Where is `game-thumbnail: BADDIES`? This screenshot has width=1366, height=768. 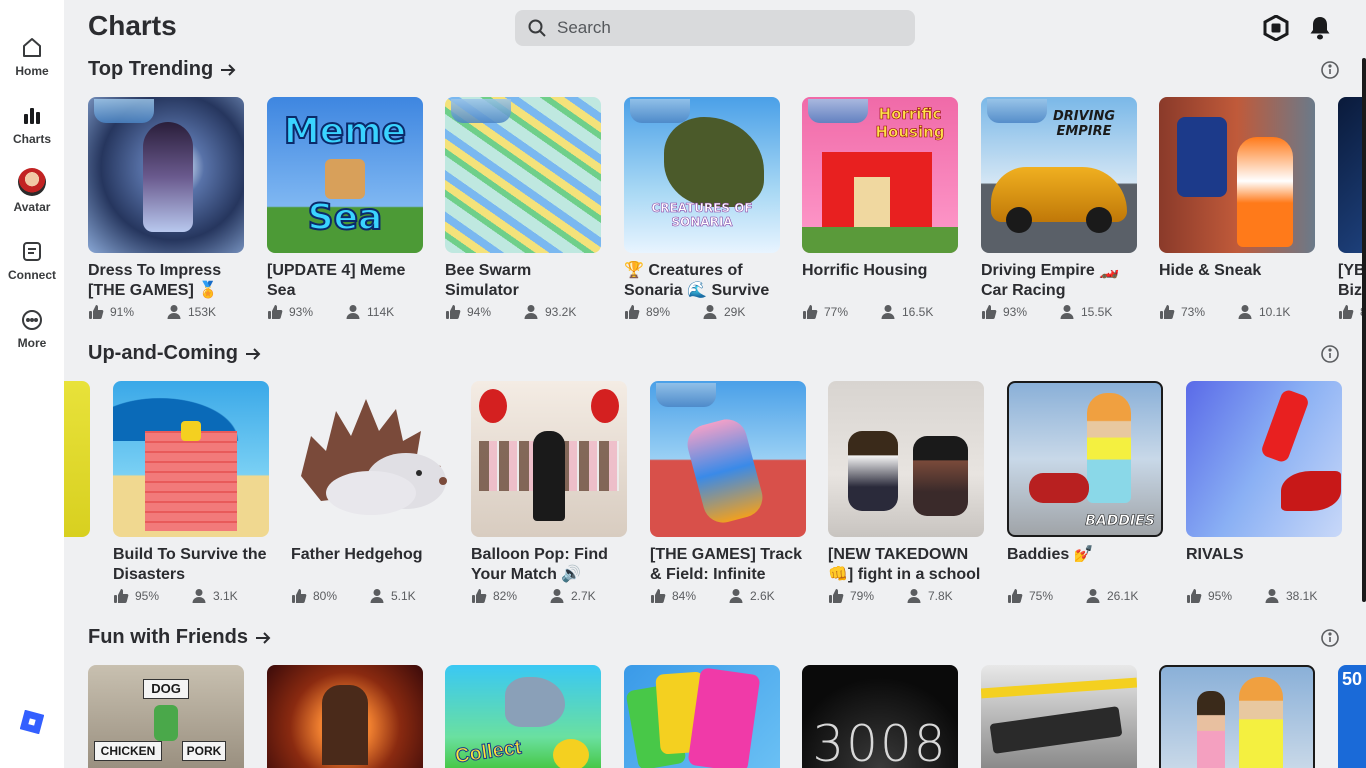
game-thumbnail: BADDIES is located at coordinates (1085, 459).